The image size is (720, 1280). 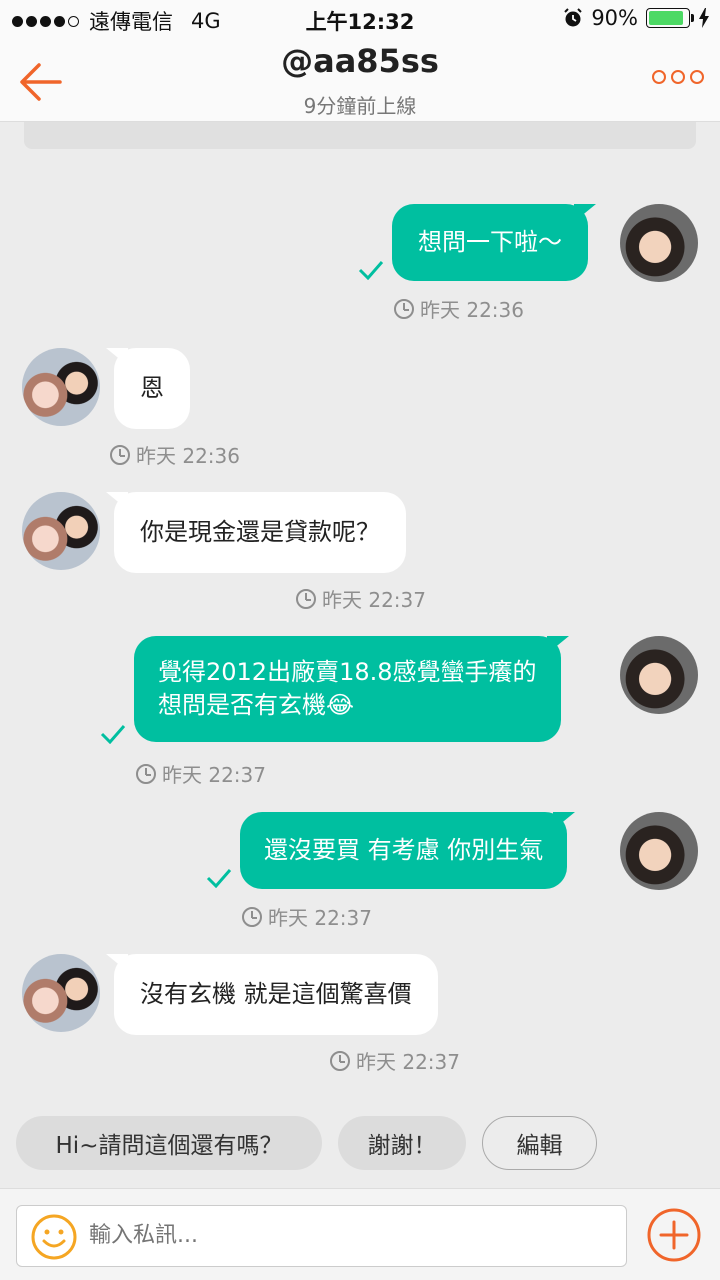 What do you see at coordinates (614, 18) in the screenshot?
I see `battery-percent: 90%` at bounding box center [614, 18].